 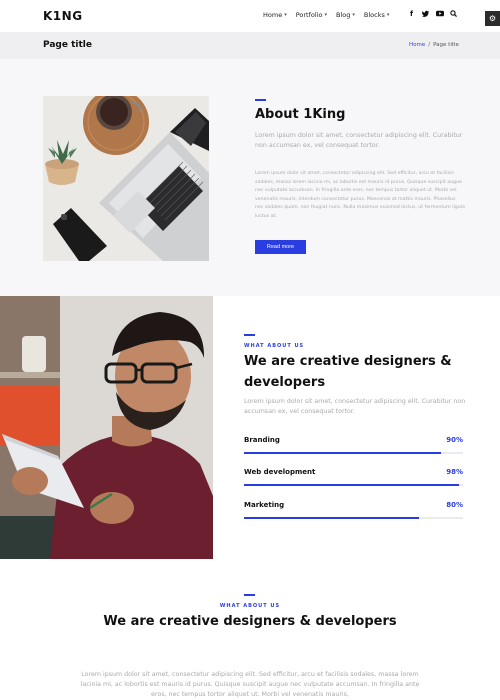 What do you see at coordinates (63, 16) in the screenshot?
I see `site-logo: K1NG` at bounding box center [63, 16].